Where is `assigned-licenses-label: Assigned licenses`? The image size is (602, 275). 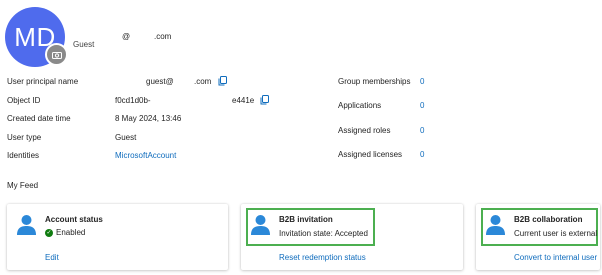
assigned-licenses-label: Assigned licenses is located at coordinates (370, 154).